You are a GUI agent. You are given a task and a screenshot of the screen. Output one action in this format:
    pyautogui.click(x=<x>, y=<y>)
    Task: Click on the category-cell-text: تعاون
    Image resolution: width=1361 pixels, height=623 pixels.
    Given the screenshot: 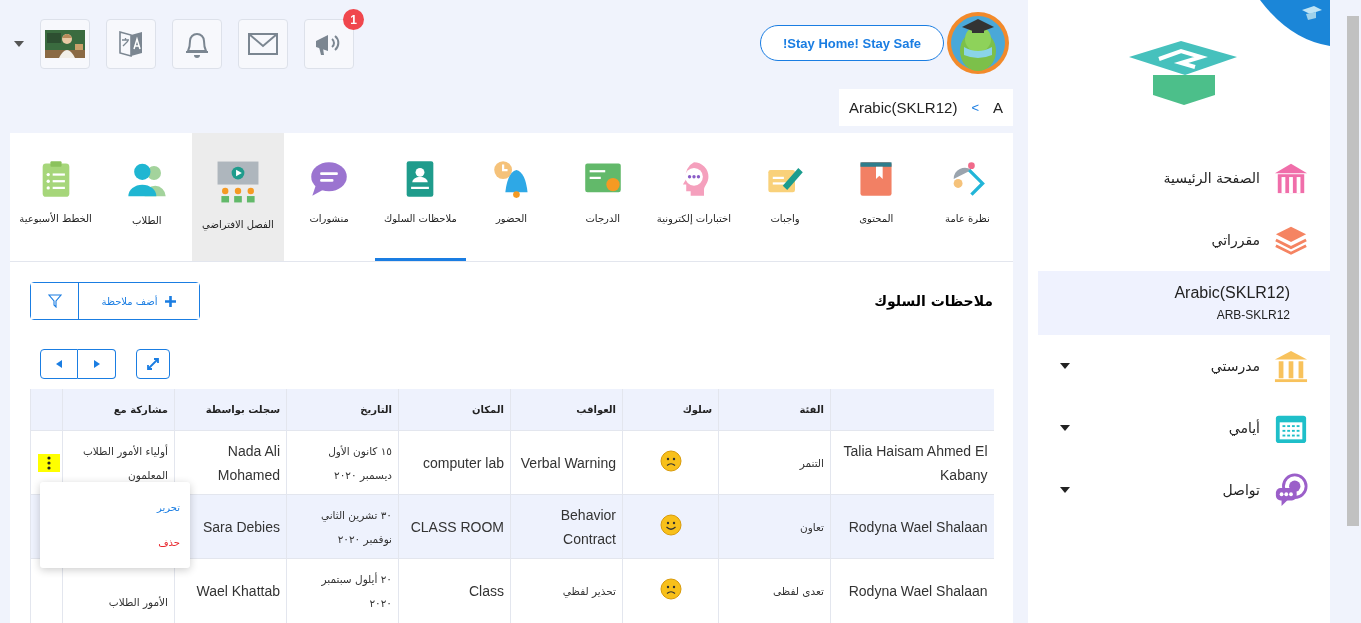 What is the action you would take?
    pyautogui.click(x=812, y=528)
    